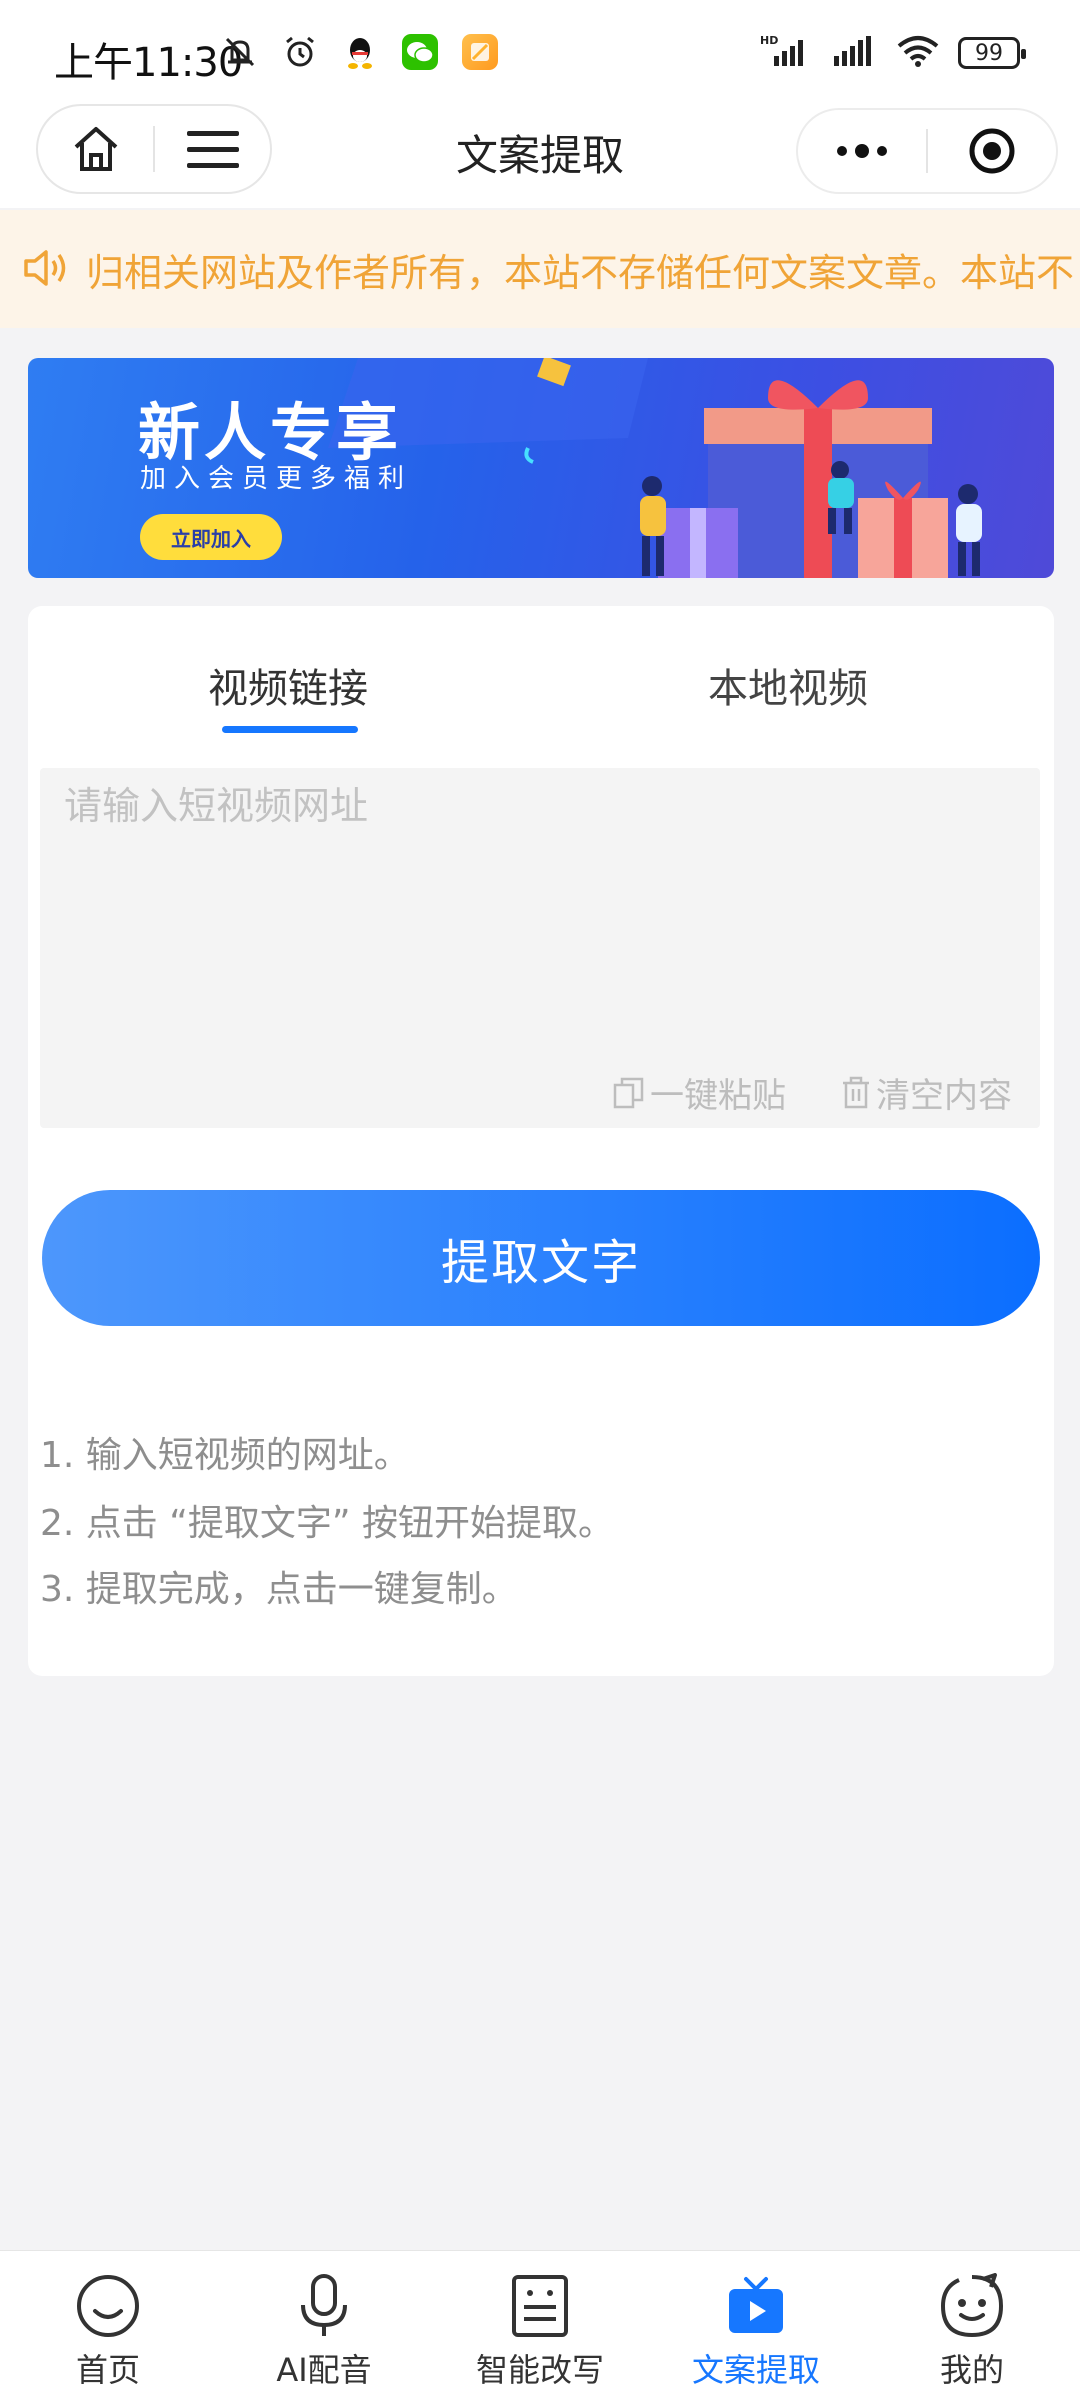 Image resolution: width=1080 pixels, height=2400 pixels. I want to click on nav-smart-rewrite: 智能改写, so click(540, 2325).